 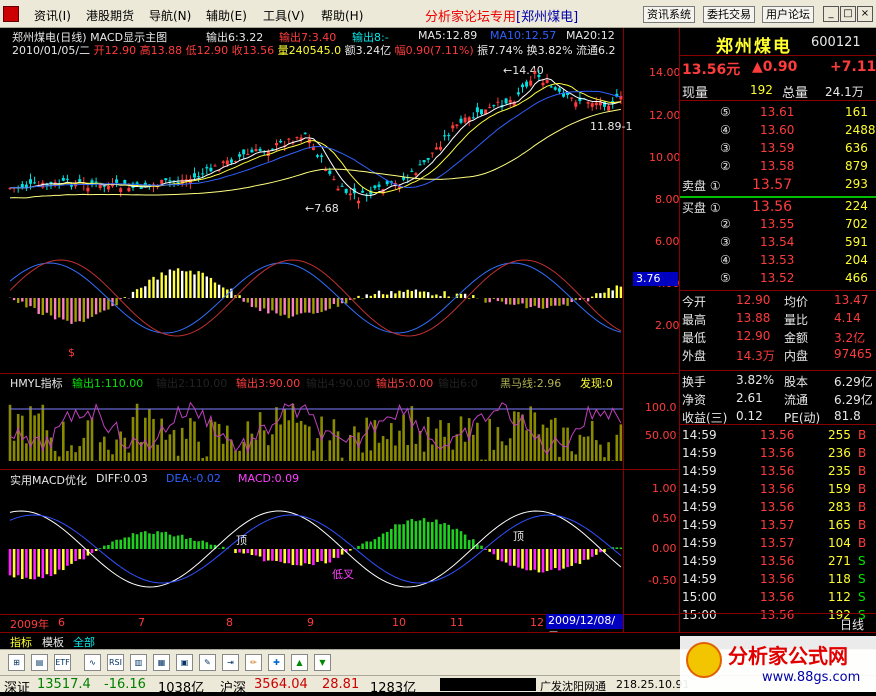 I want to click on ask-row: ③13.59636, so click(x=778, y=150).